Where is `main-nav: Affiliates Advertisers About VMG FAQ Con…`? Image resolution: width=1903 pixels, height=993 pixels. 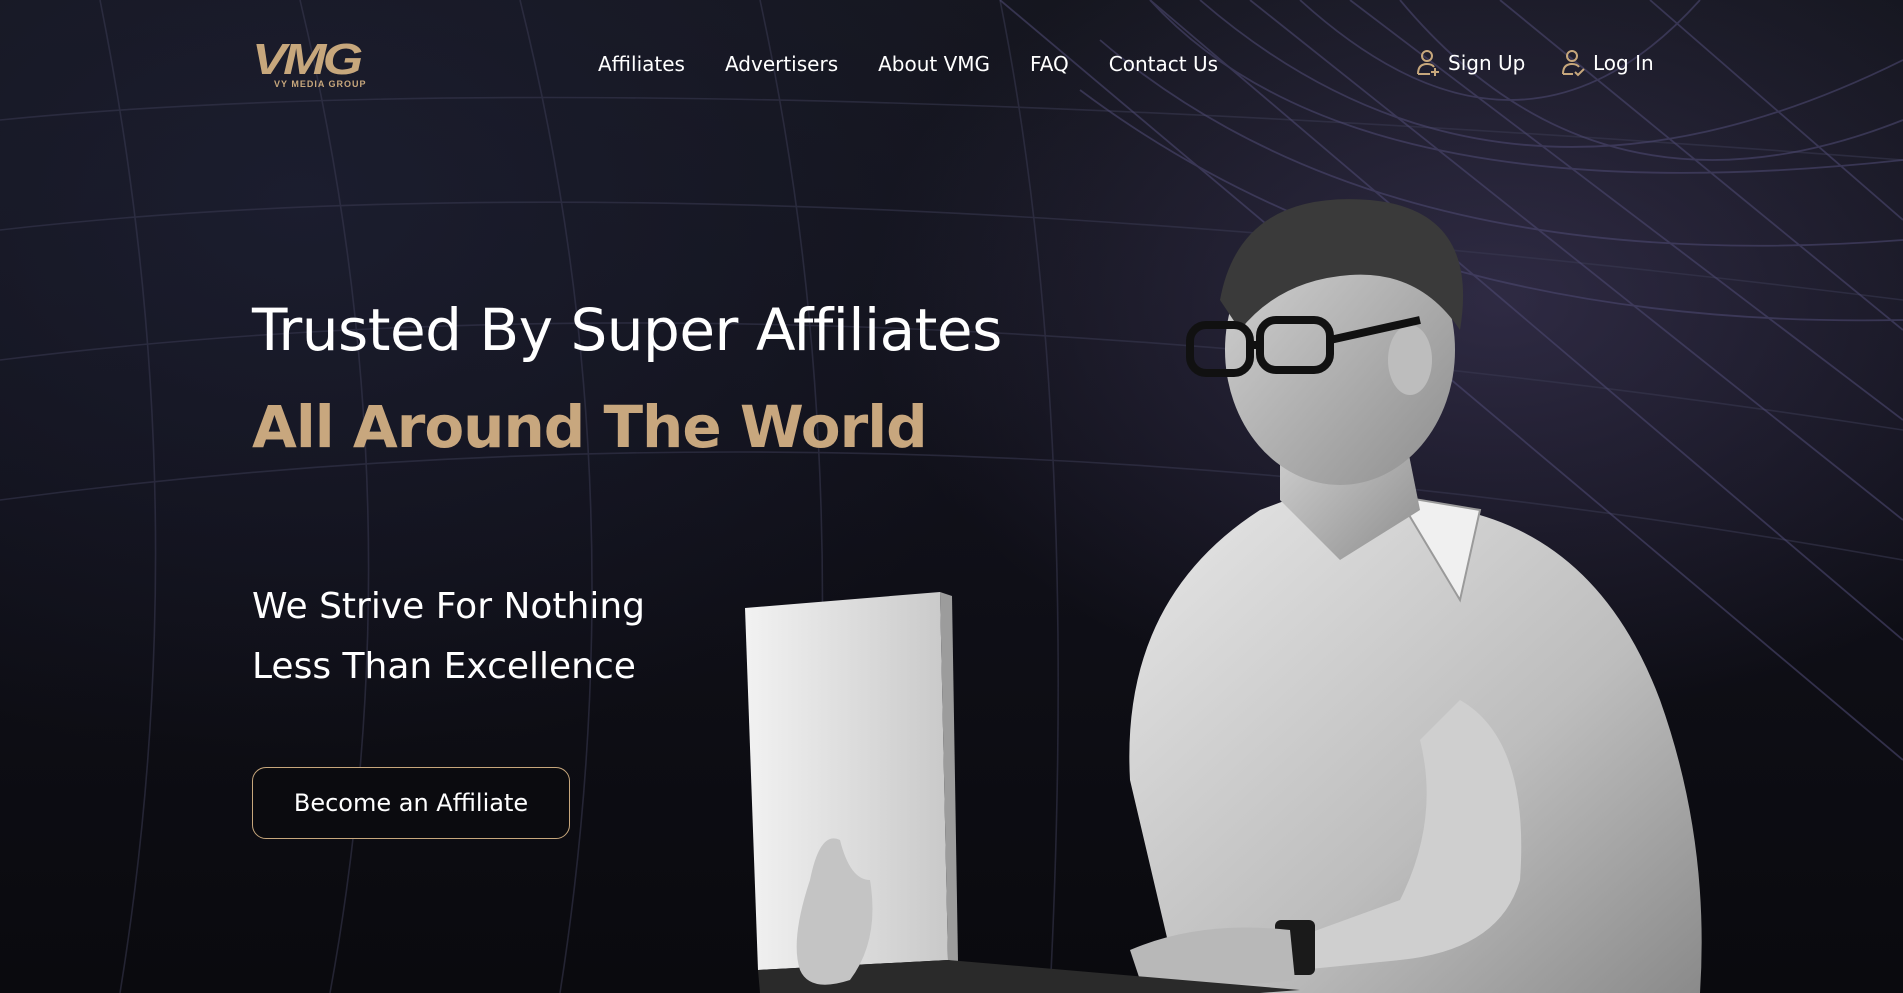
main-nav: Affiliates Advertisers About VMG FAQ Con… is located at coordinates (928, 64).